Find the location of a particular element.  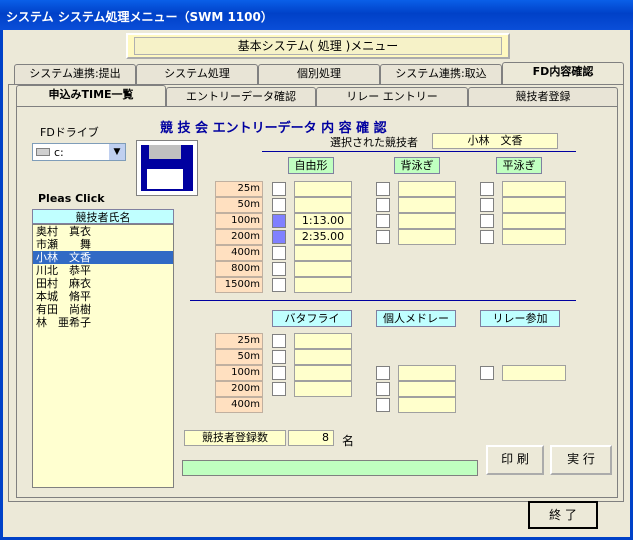

list-item-selected: 小林 文香 is located at coordinates (103, 257).